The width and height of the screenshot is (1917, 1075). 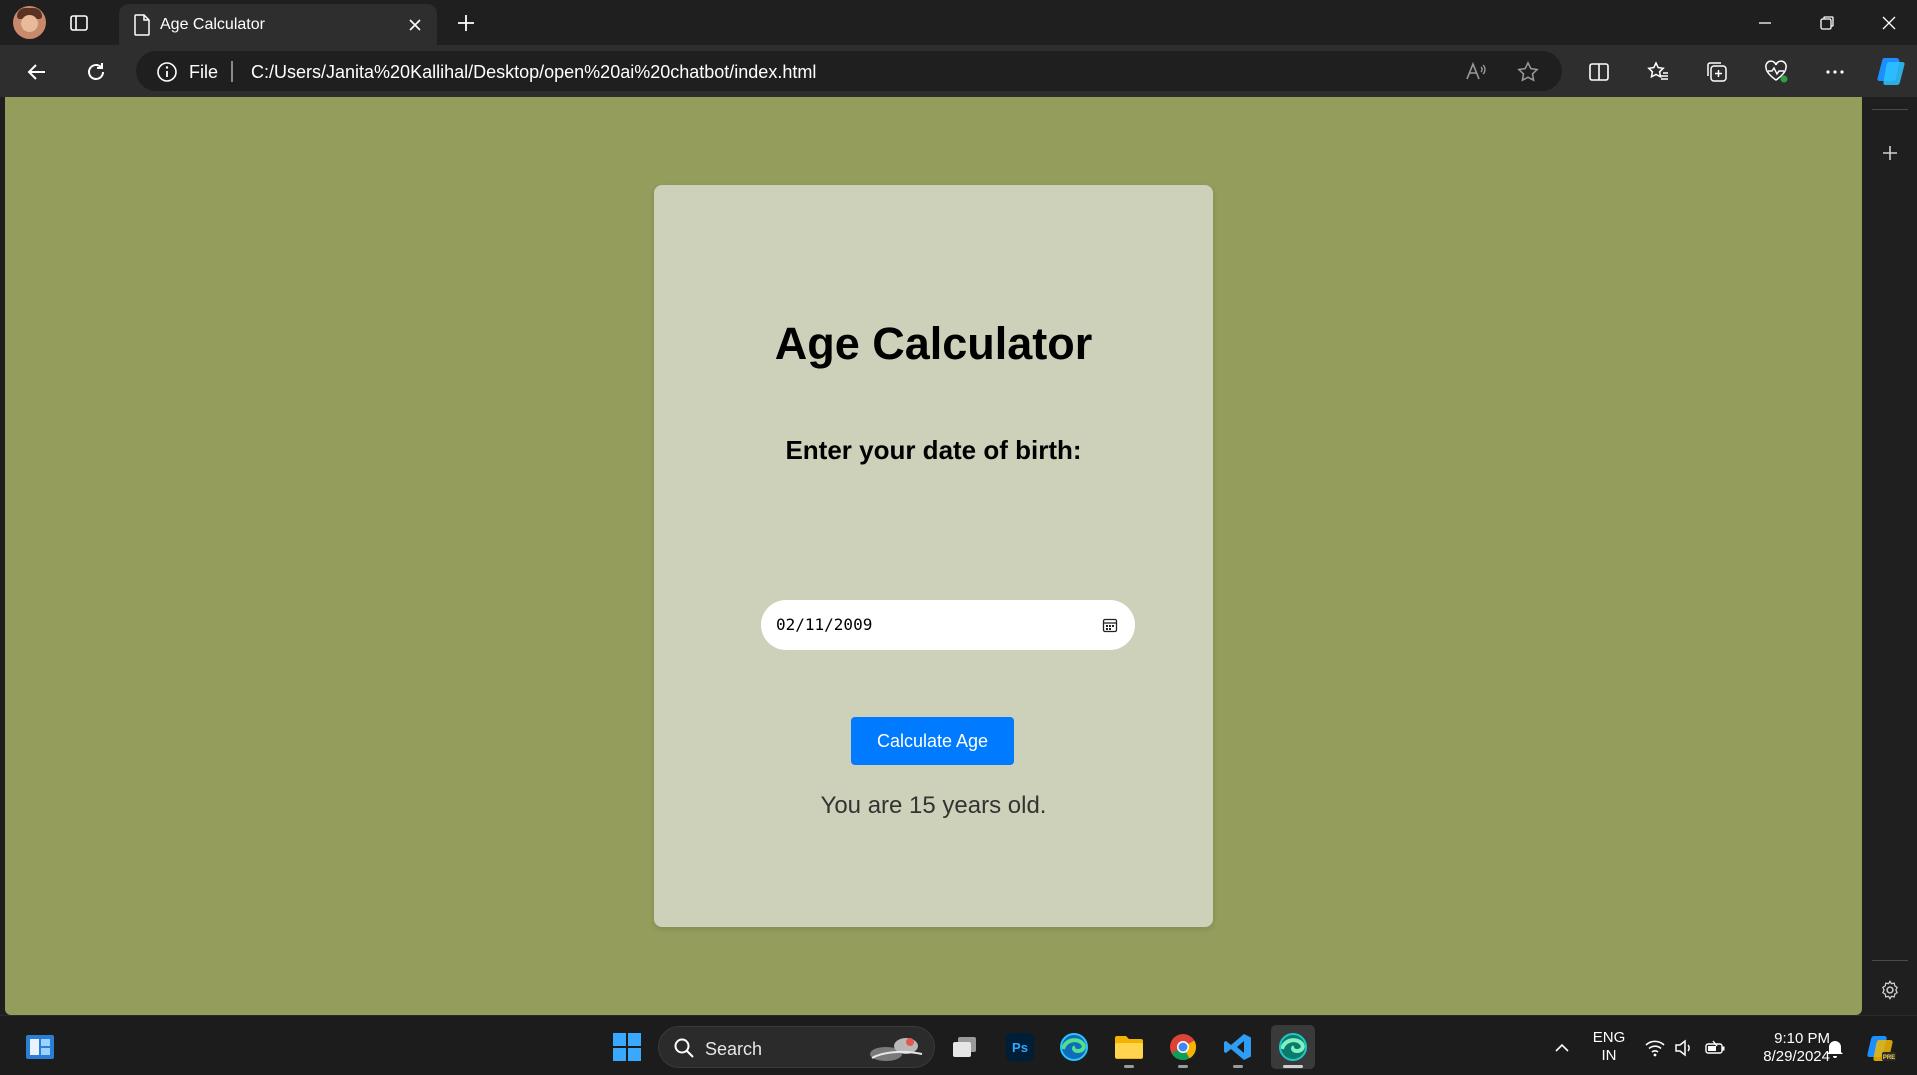 What do you see at coordinates (1892, 71) in the screenshot?
I see `copilot-icon` at bounding box center [1892, 71].